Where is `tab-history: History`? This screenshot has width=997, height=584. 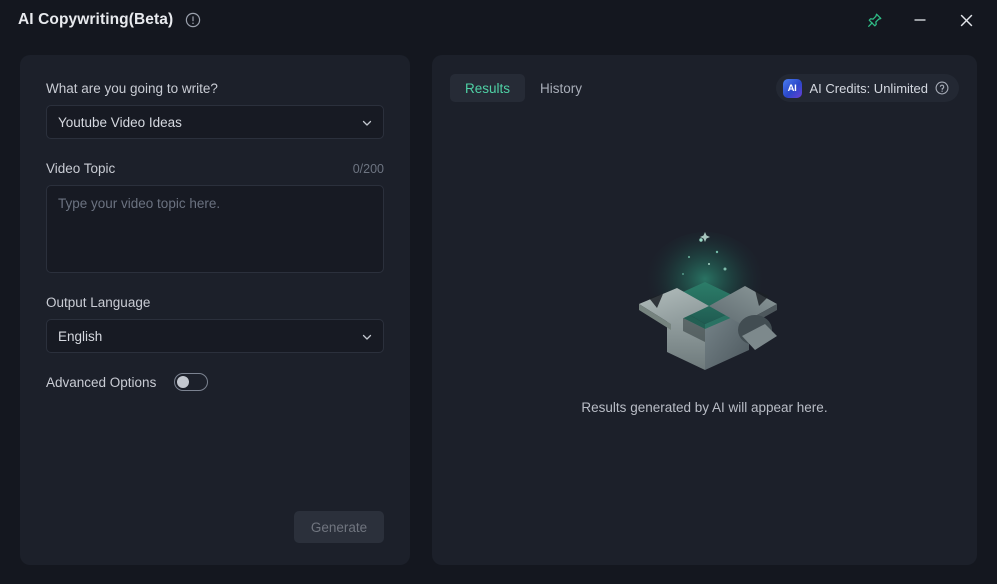
tab-history: History is located at coordinates (561, 88).